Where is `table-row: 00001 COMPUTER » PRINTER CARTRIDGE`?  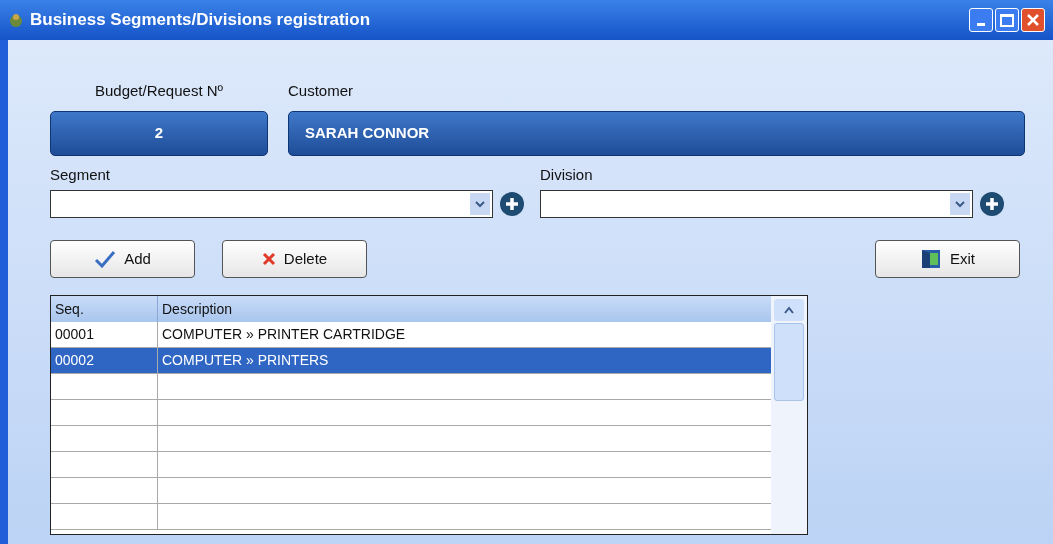
table-row: 00001 COMPUTER » PRINTER CARTRIDGE is located at coordinates (411, 335).